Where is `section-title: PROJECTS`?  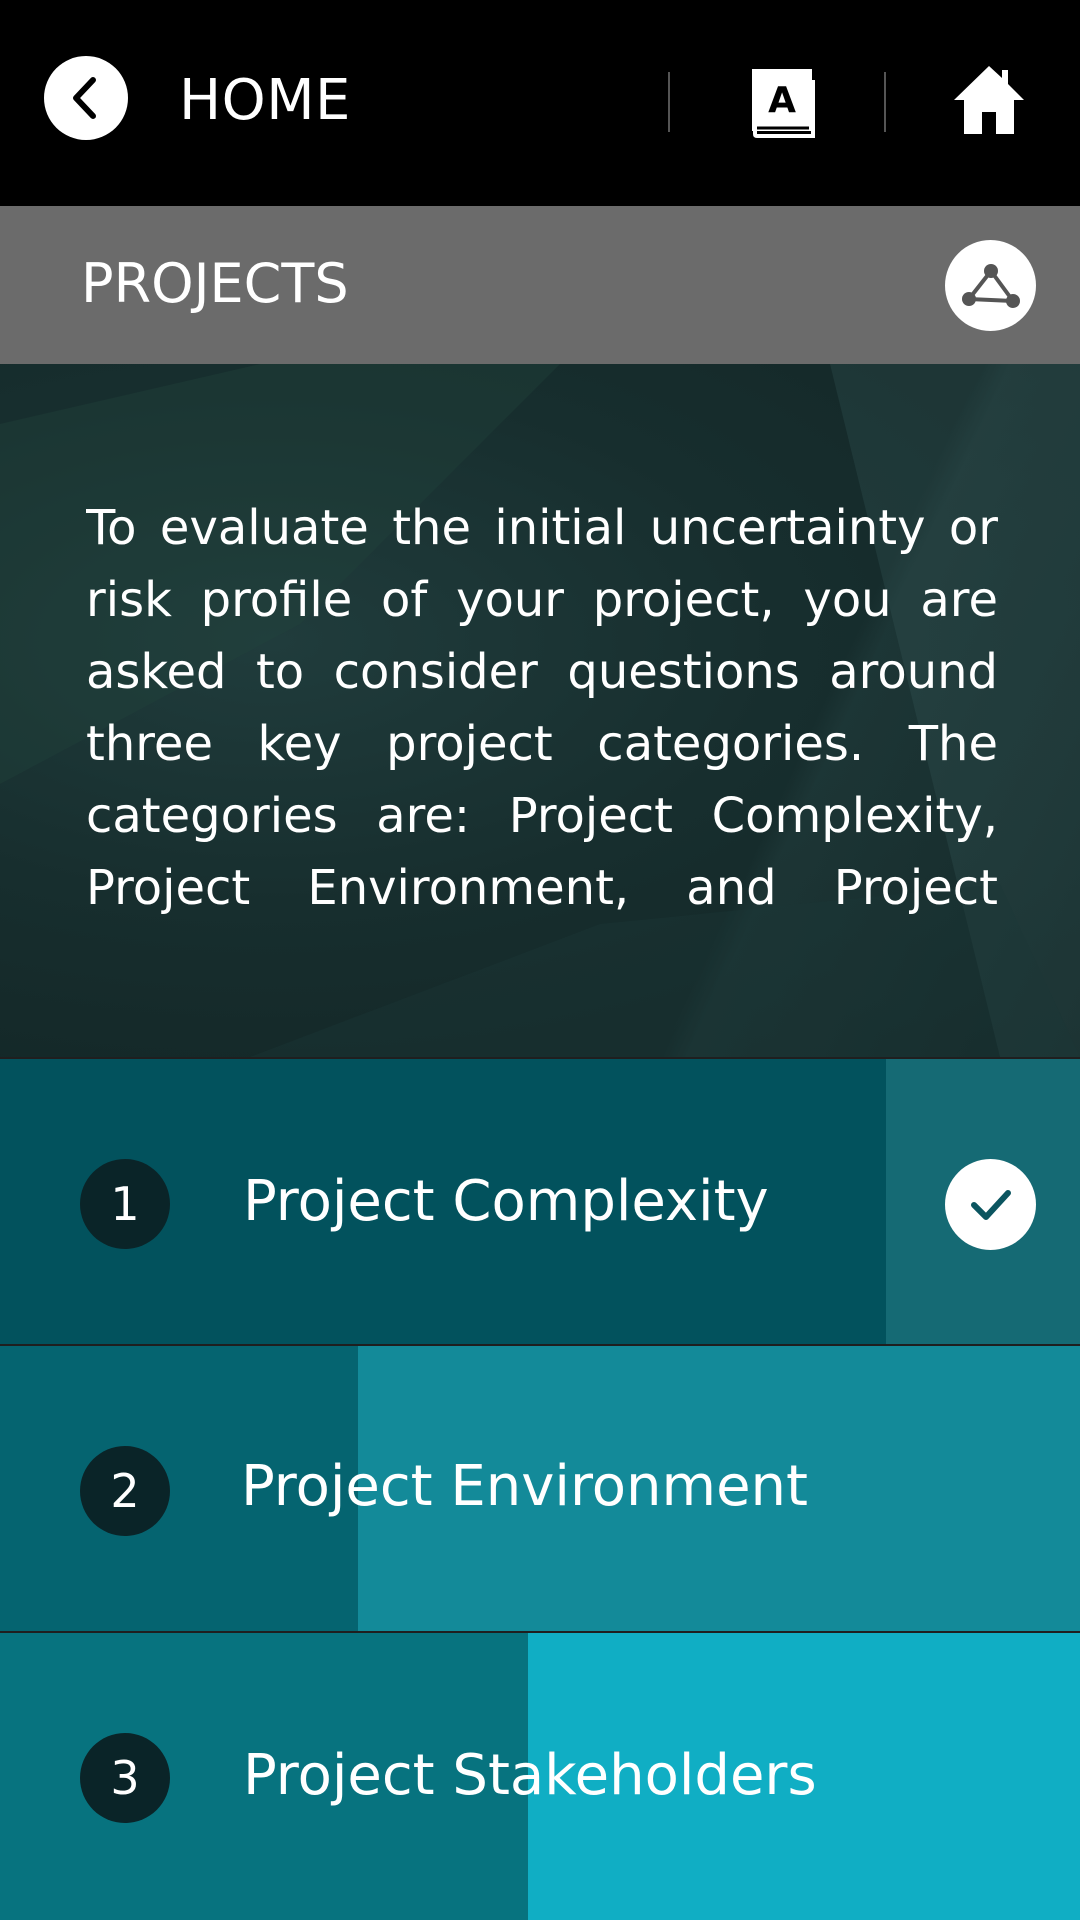 section-title: PROJECTS is located at coordinates (215, 283).